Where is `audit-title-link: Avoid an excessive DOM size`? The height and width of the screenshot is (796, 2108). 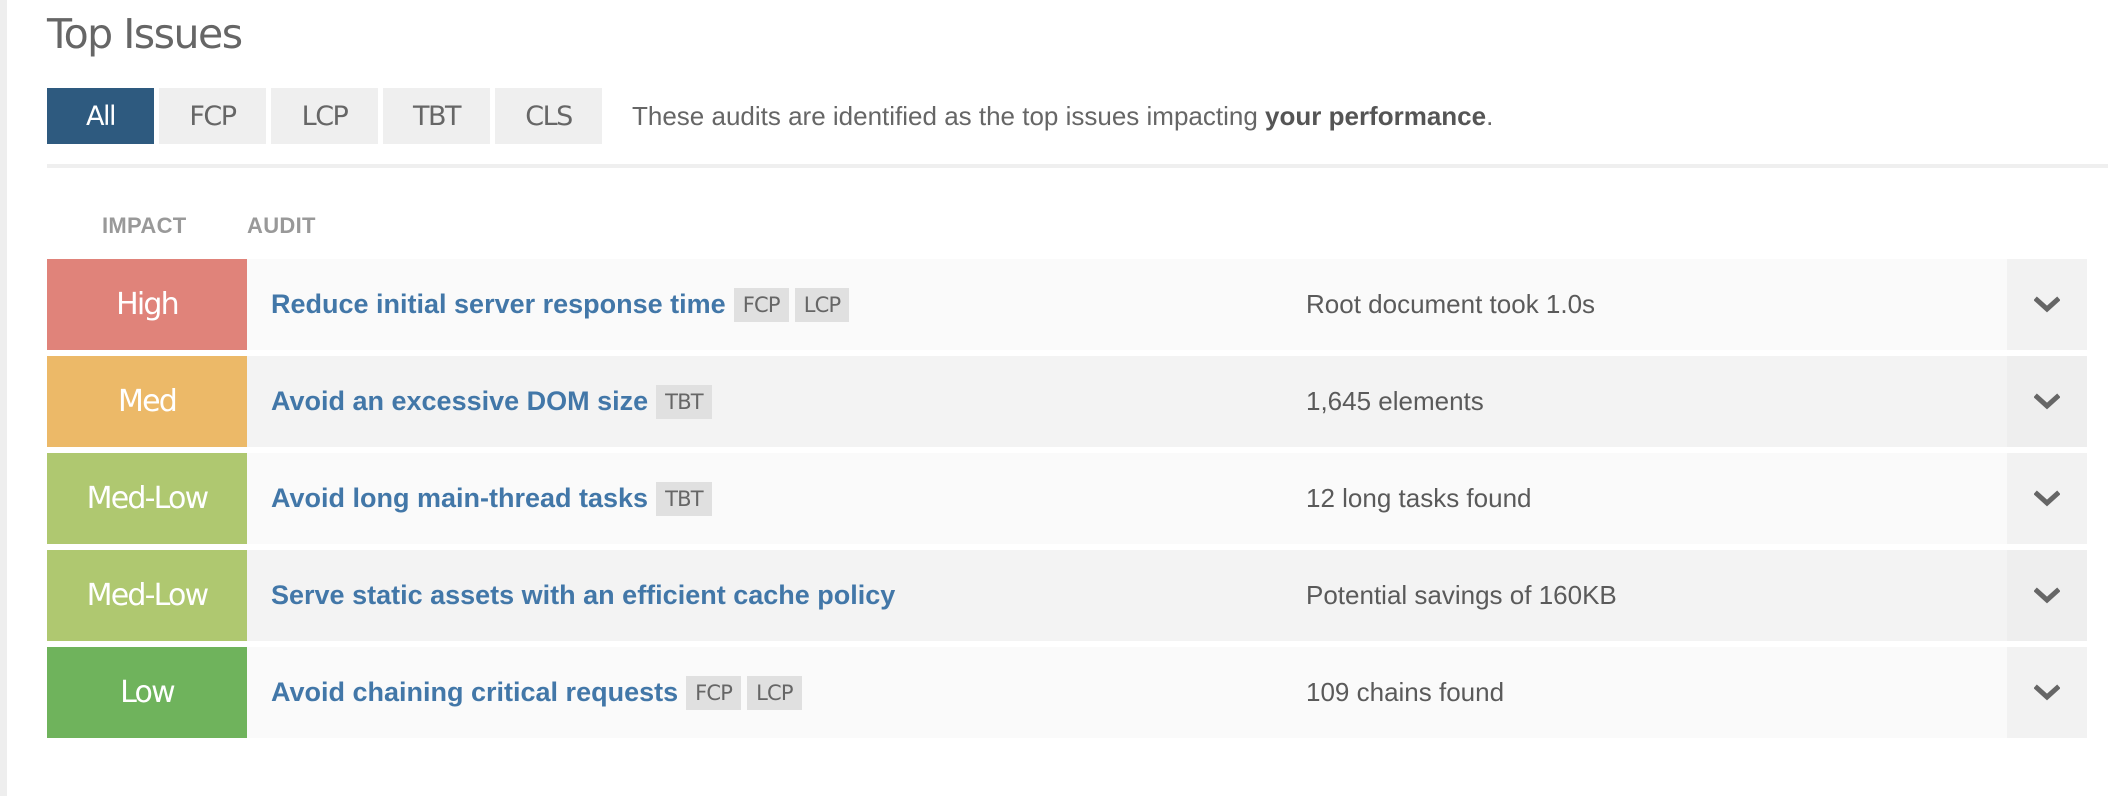 audit-title-link: Avoid an excessive DOM size is located at coordinates (459, 401).